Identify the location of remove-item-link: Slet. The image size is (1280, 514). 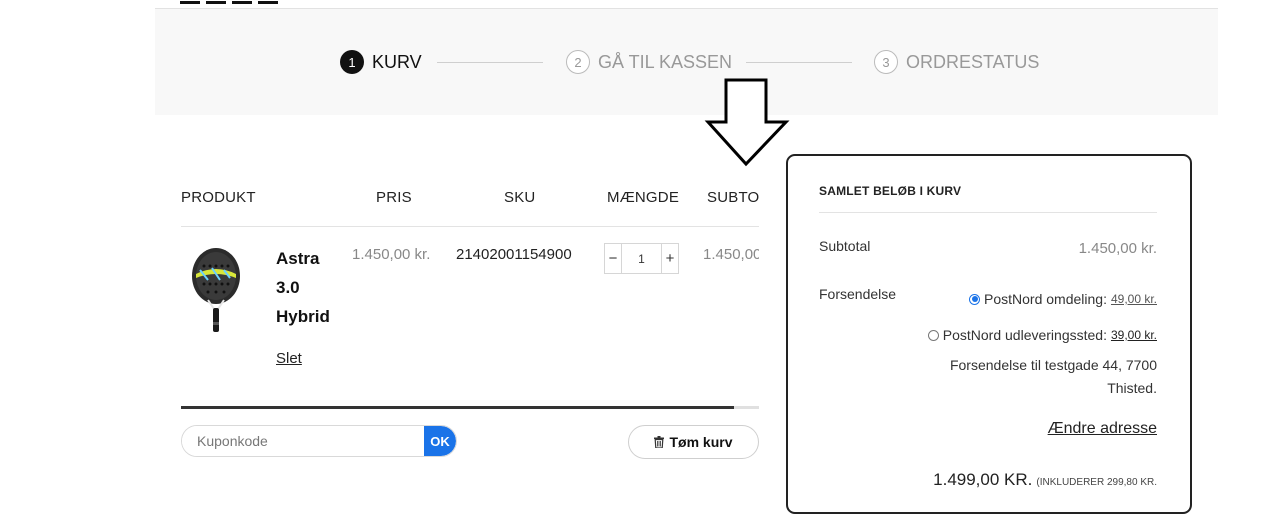
(289, 358).